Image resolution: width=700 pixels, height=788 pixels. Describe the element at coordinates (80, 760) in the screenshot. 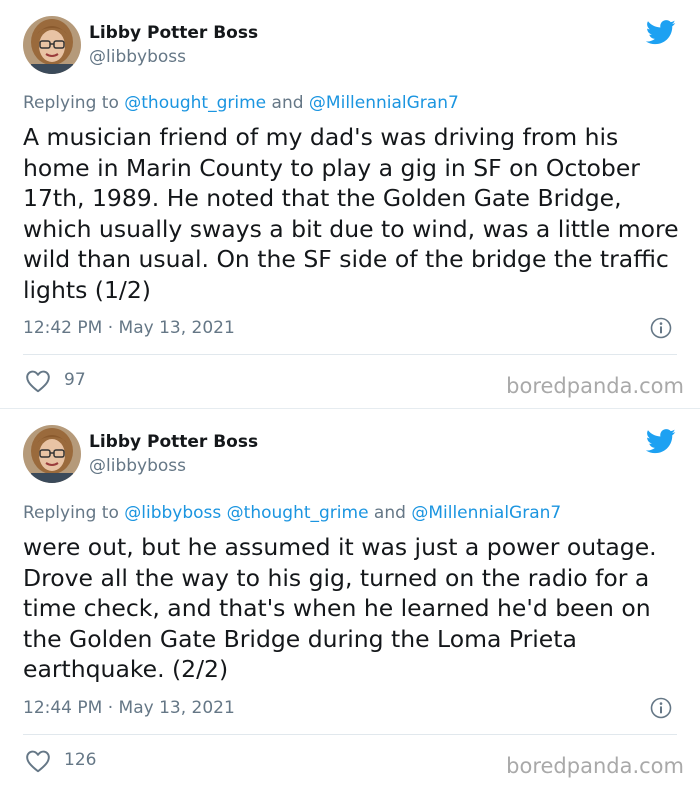

I see `like-count: 126` at that location.